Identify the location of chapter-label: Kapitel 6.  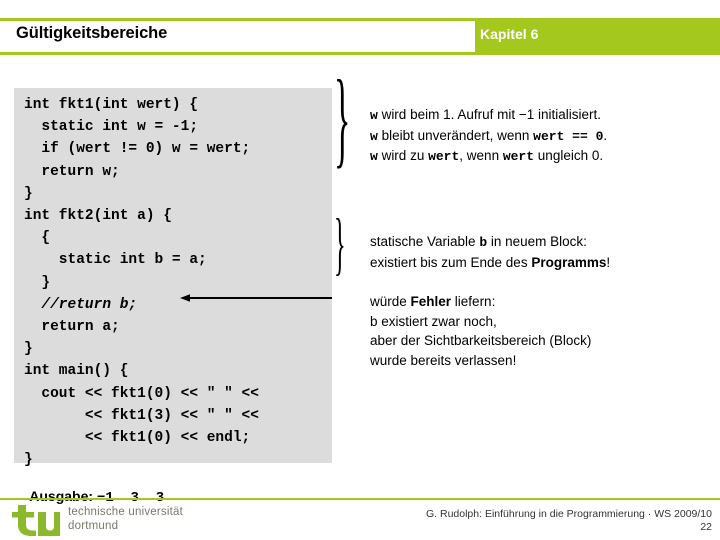
(509, 34).